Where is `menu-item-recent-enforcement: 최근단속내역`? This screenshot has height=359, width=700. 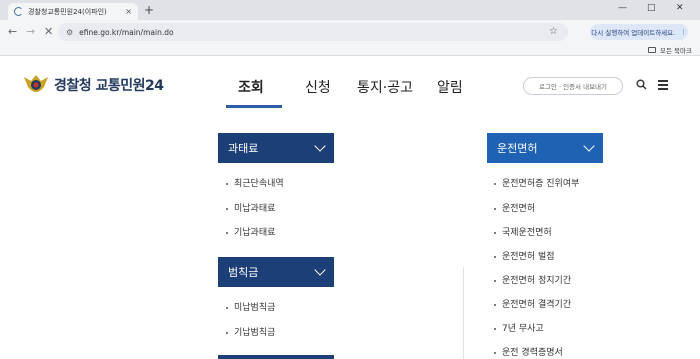 menu-item-recent-enforcement: 최근단속내역 is located at coordinates (255, 182).